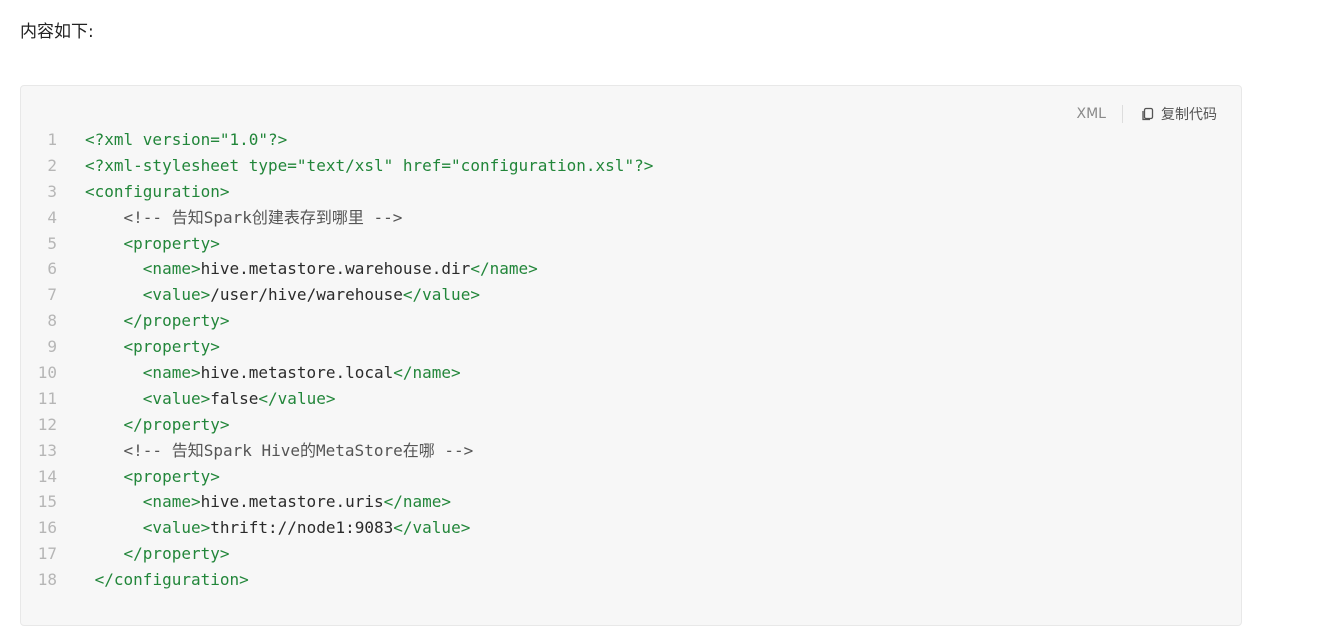 This screenshot has height=641, width=1321. I want to click on line-number: 3, so click(52, 191).